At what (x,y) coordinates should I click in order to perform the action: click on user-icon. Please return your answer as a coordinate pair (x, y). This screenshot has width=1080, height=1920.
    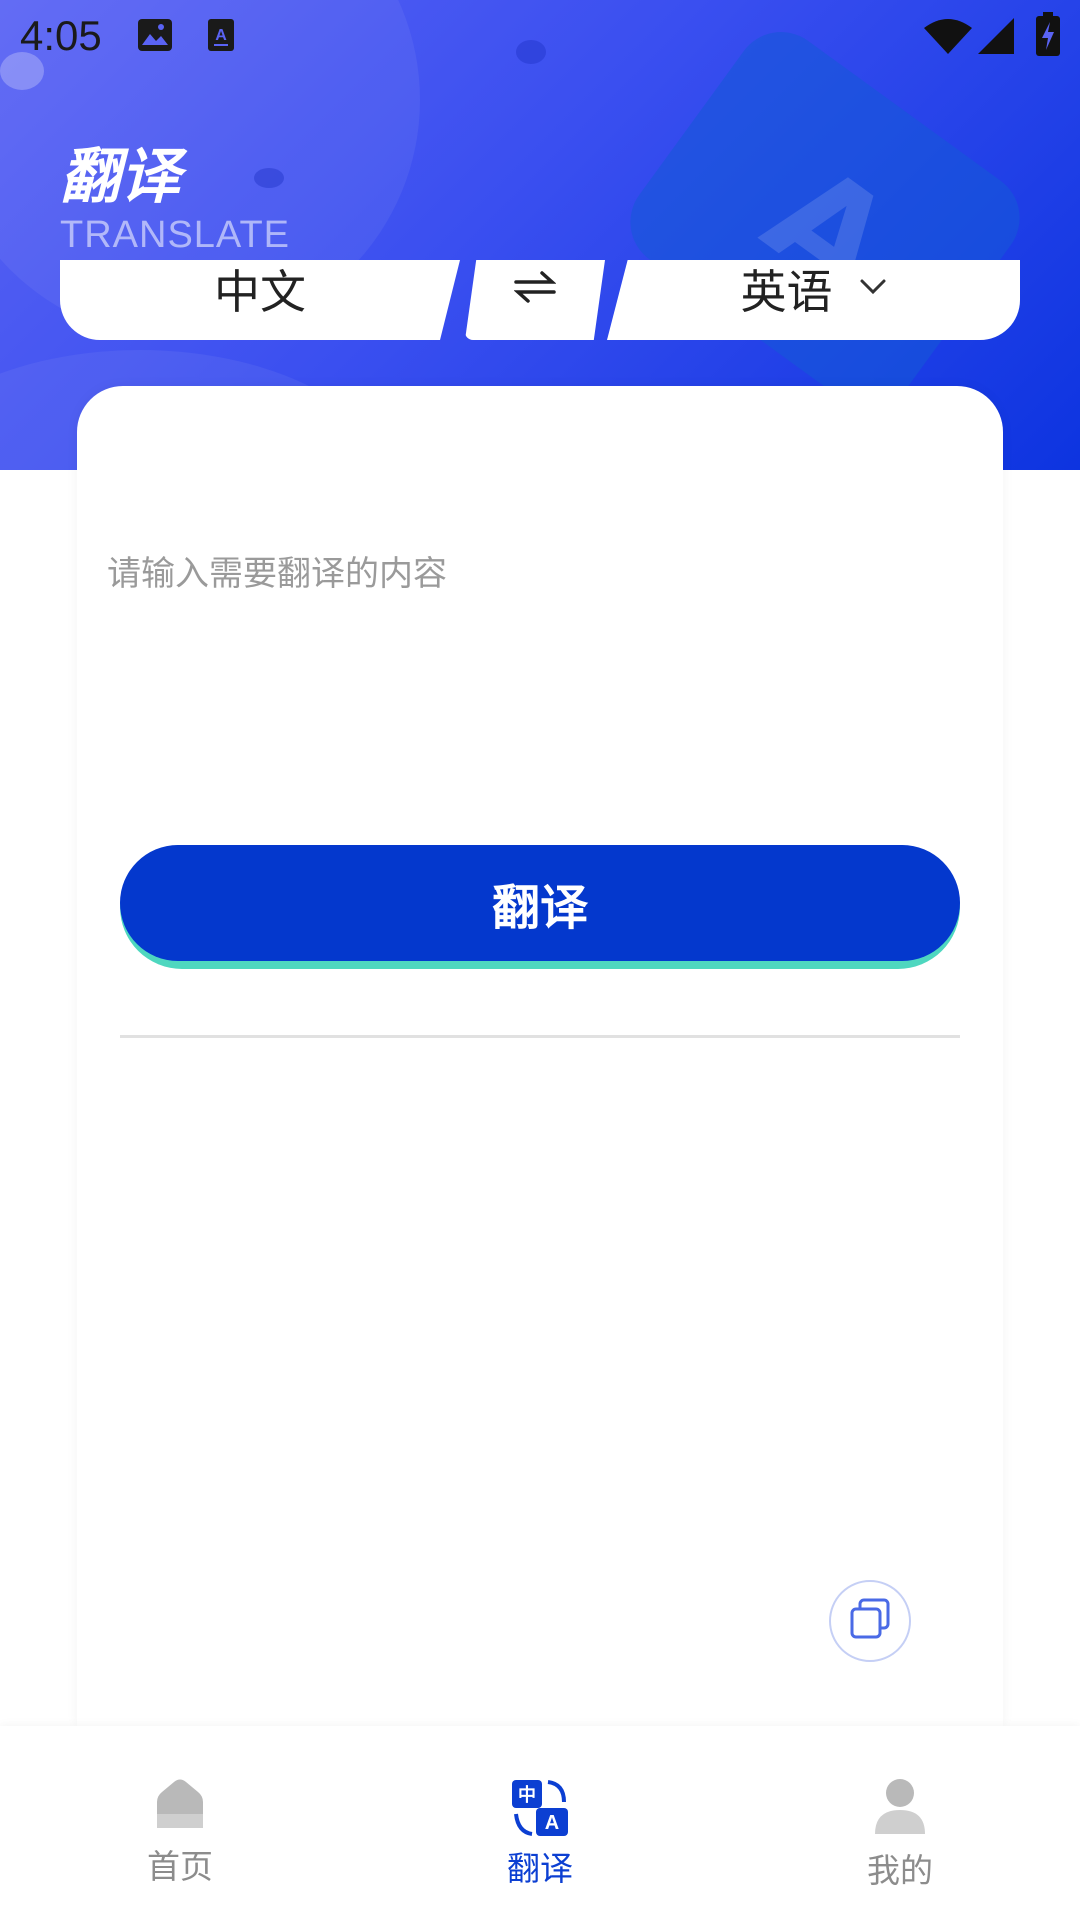
    Looking at the image, I should click on (900, 1808).